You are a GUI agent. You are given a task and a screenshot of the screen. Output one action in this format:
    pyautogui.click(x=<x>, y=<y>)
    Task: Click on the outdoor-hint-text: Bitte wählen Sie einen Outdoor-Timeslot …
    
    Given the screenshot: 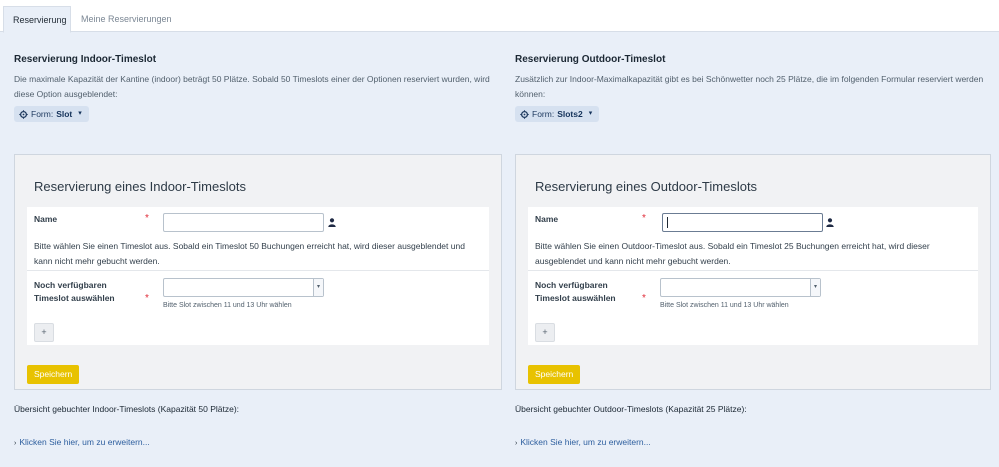 What is the action you would take?
    pyautogui.click(x=732, y=253)
    